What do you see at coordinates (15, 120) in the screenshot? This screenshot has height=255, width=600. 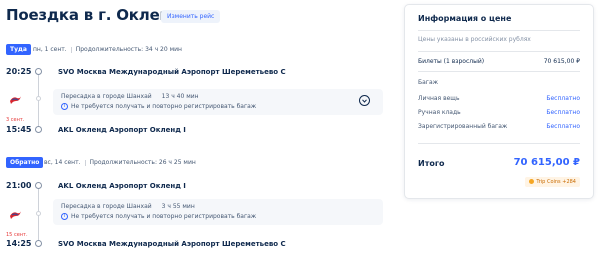 I see `outbound-arr-day: 3 сент.` at bounding box center [15, 120].